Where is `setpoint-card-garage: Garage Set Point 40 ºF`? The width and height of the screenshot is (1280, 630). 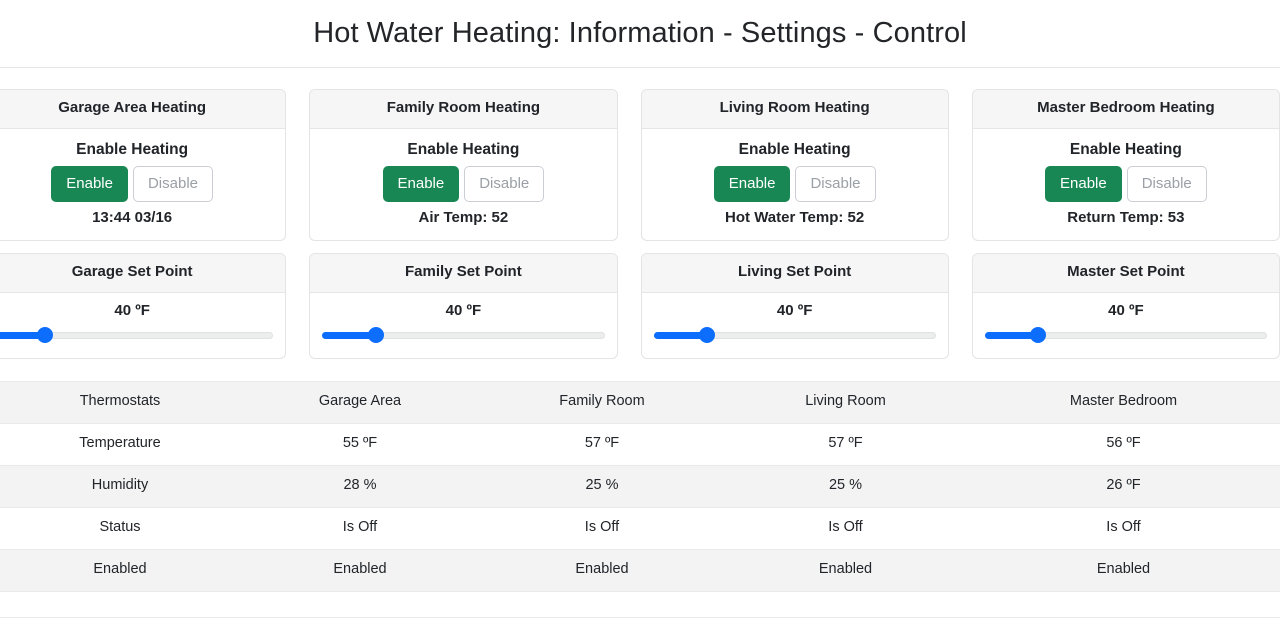 setpoint-card-garage: Garage Set Point 40 ºF is located at coordinates (143, 306).